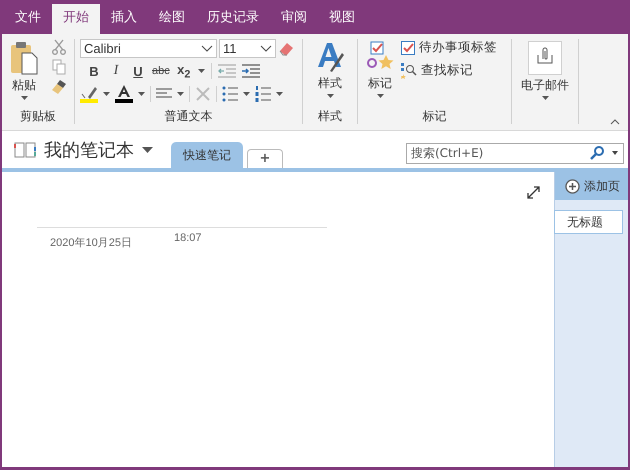 The height and width of the screenshot is (470, 630). What do you see at coordinates (59, 47) in the screenshot?
I see `scissors-icon` at bounding box center [59, 47].